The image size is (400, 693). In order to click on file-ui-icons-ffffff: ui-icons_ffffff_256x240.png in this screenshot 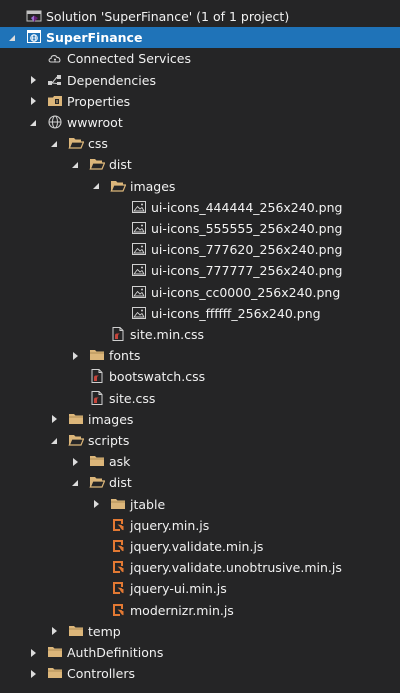, I will do `click(200, 313)`.